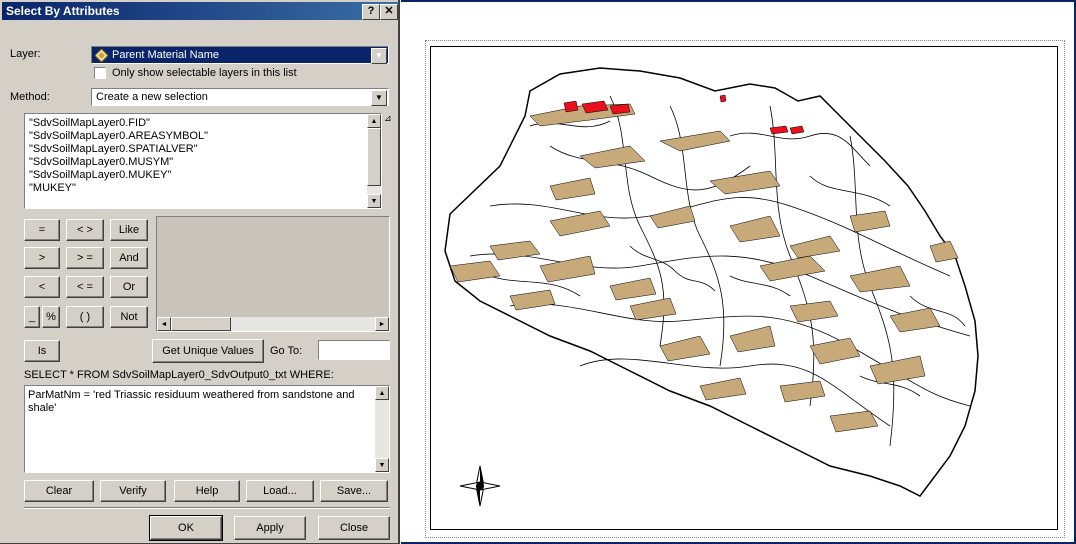 This screenshot has width=1076, height=544. What do you see at coordinates (101, 55) in the screenshot?
I see `layer-diamond-icon` at bounding box center [101, 55].